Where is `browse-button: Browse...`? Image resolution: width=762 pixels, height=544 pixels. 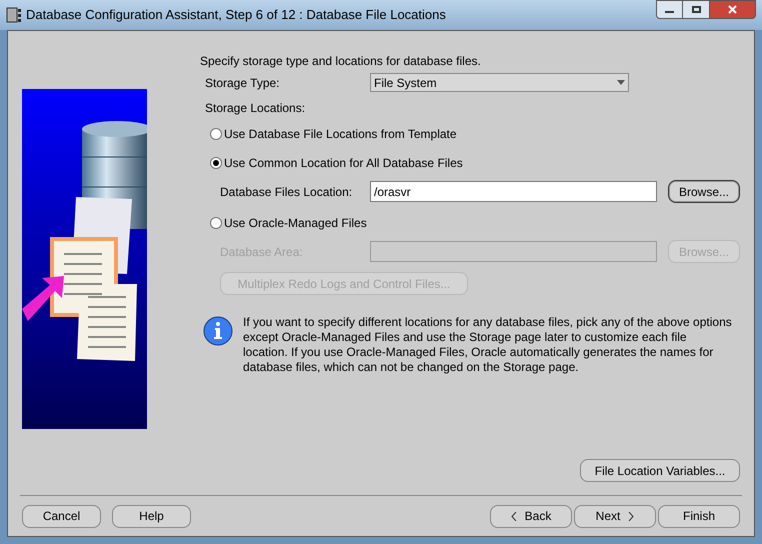 browse-button: Browse... is located at coordinates (704, 191).